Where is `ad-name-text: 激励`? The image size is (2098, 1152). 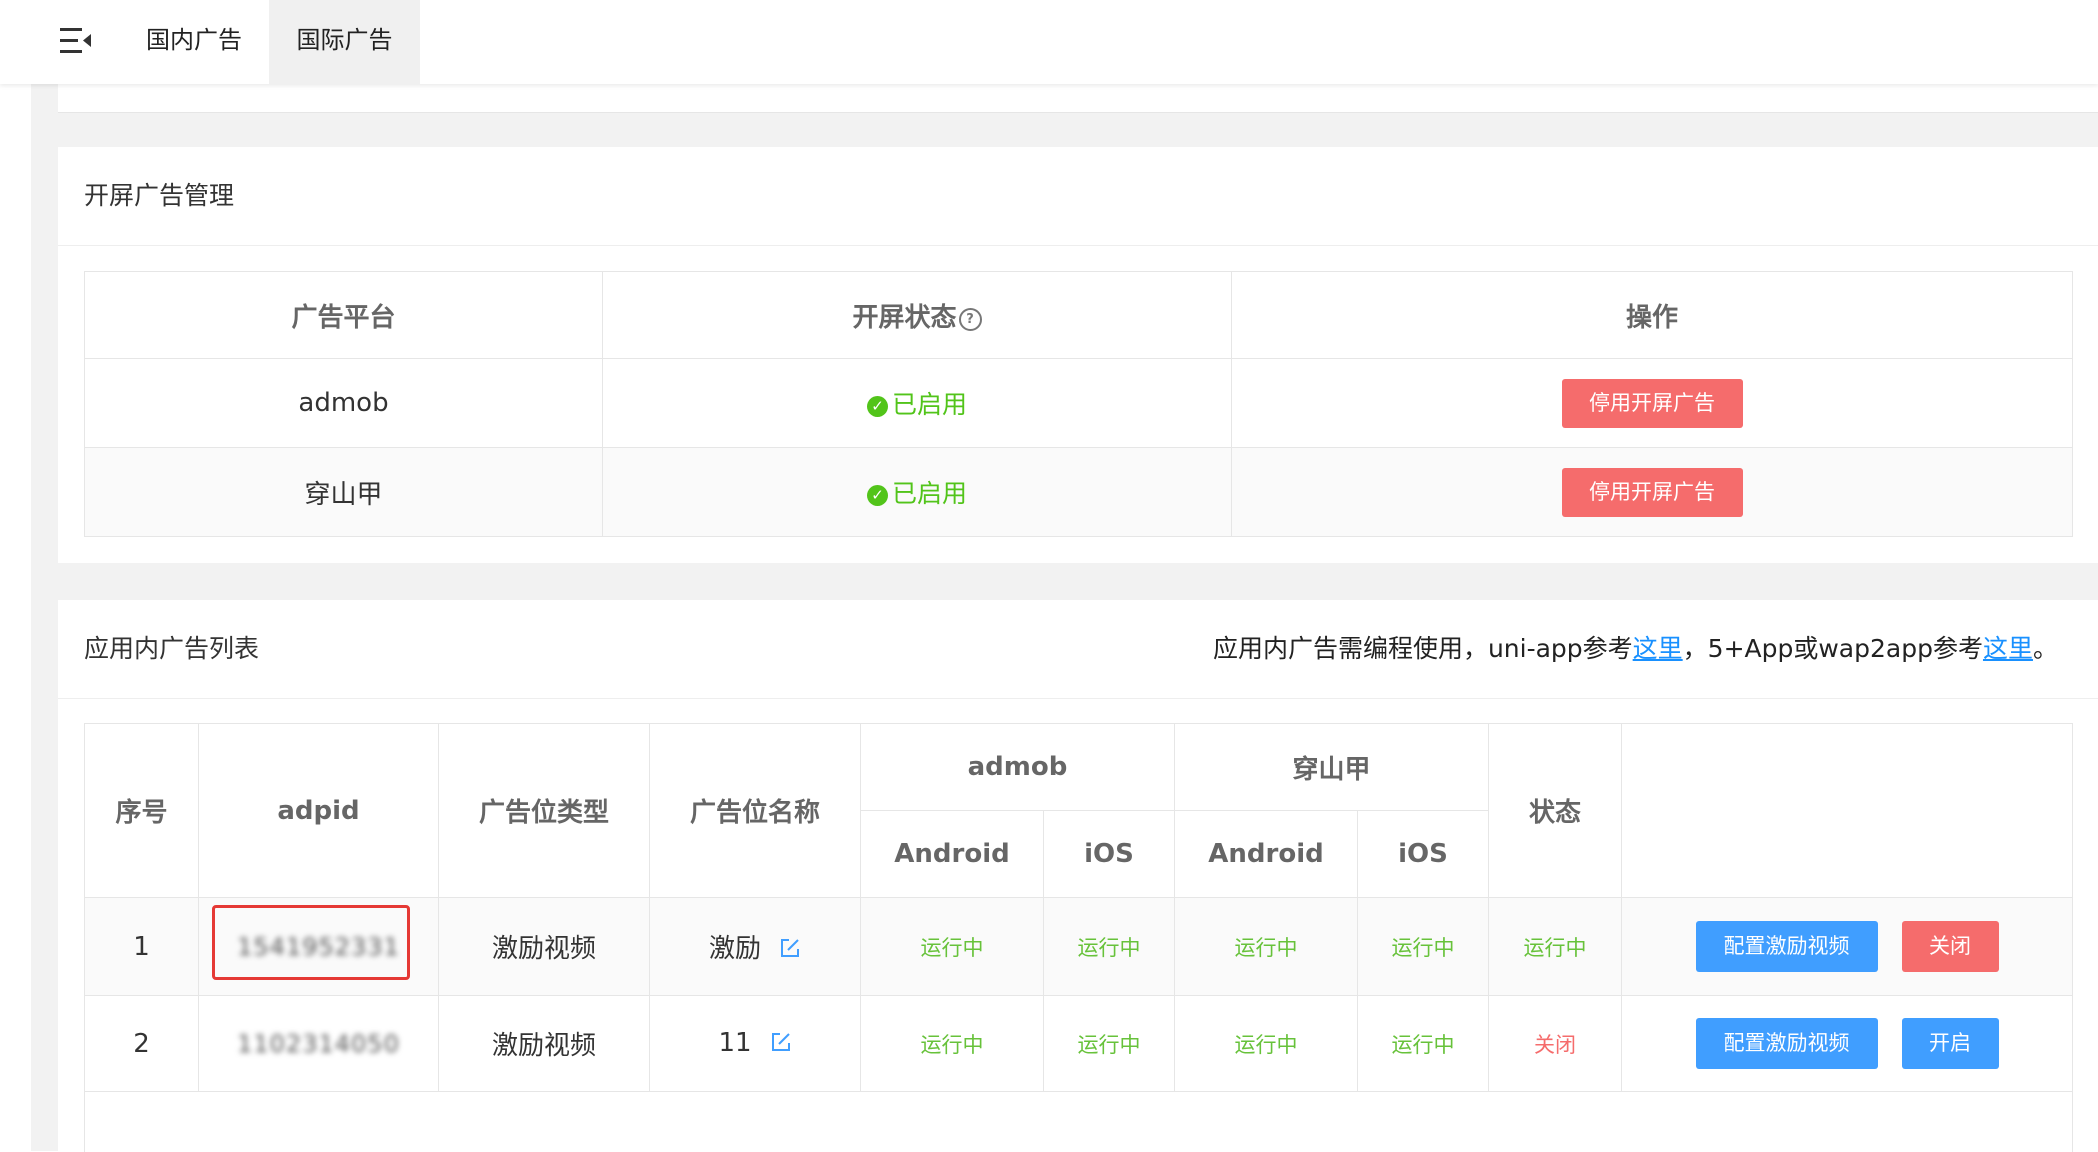 ad-name-text: 激励 is located at coordinates (734, 948).